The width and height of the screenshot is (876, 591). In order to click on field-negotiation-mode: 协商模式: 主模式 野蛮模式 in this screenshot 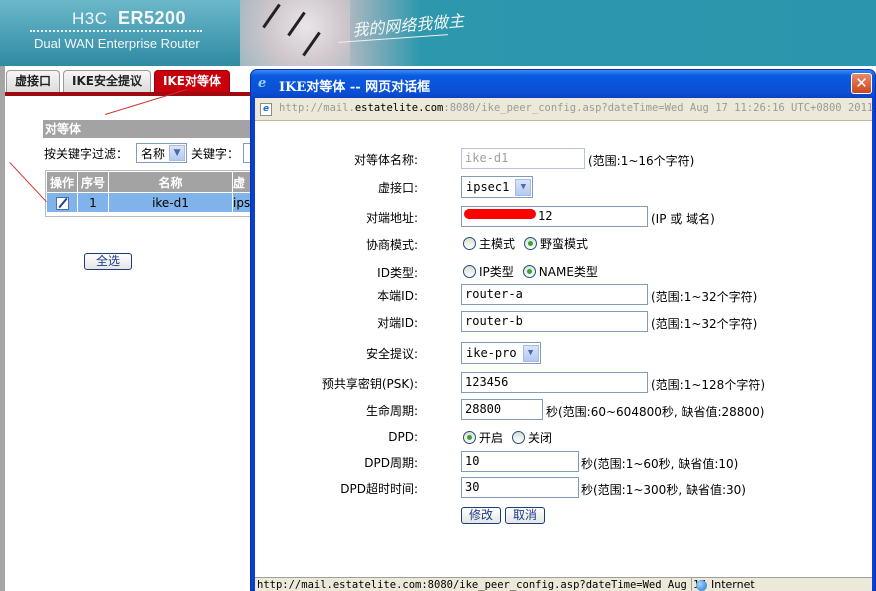, I will do `click(563, 244)`.